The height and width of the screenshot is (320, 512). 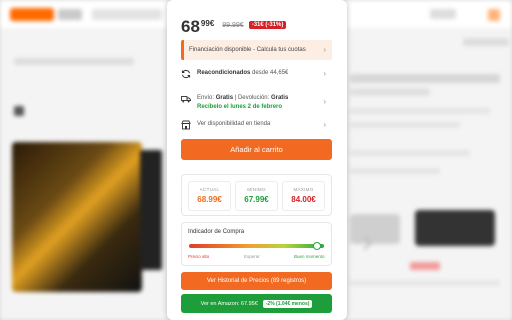 I want to click on indicator-title: Indicador de Compra, so click(x=216, y=232).